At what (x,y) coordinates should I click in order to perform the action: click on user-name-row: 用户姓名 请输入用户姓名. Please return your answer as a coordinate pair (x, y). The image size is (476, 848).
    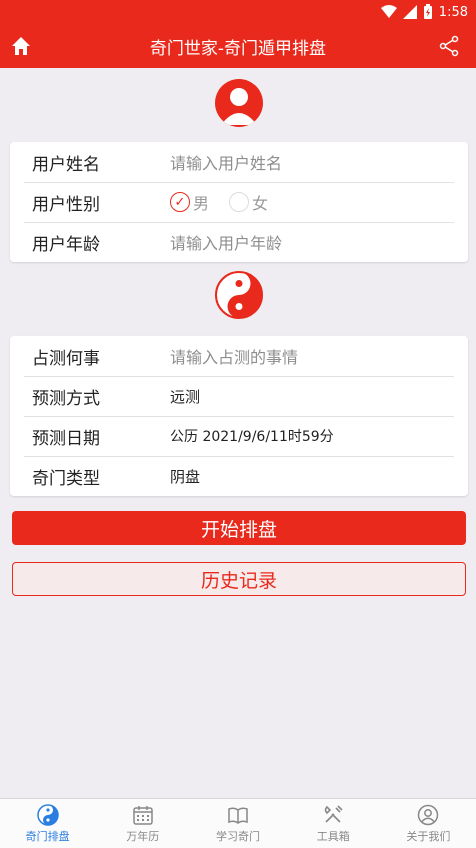
    Looking at the image, I should click on (239, 162).